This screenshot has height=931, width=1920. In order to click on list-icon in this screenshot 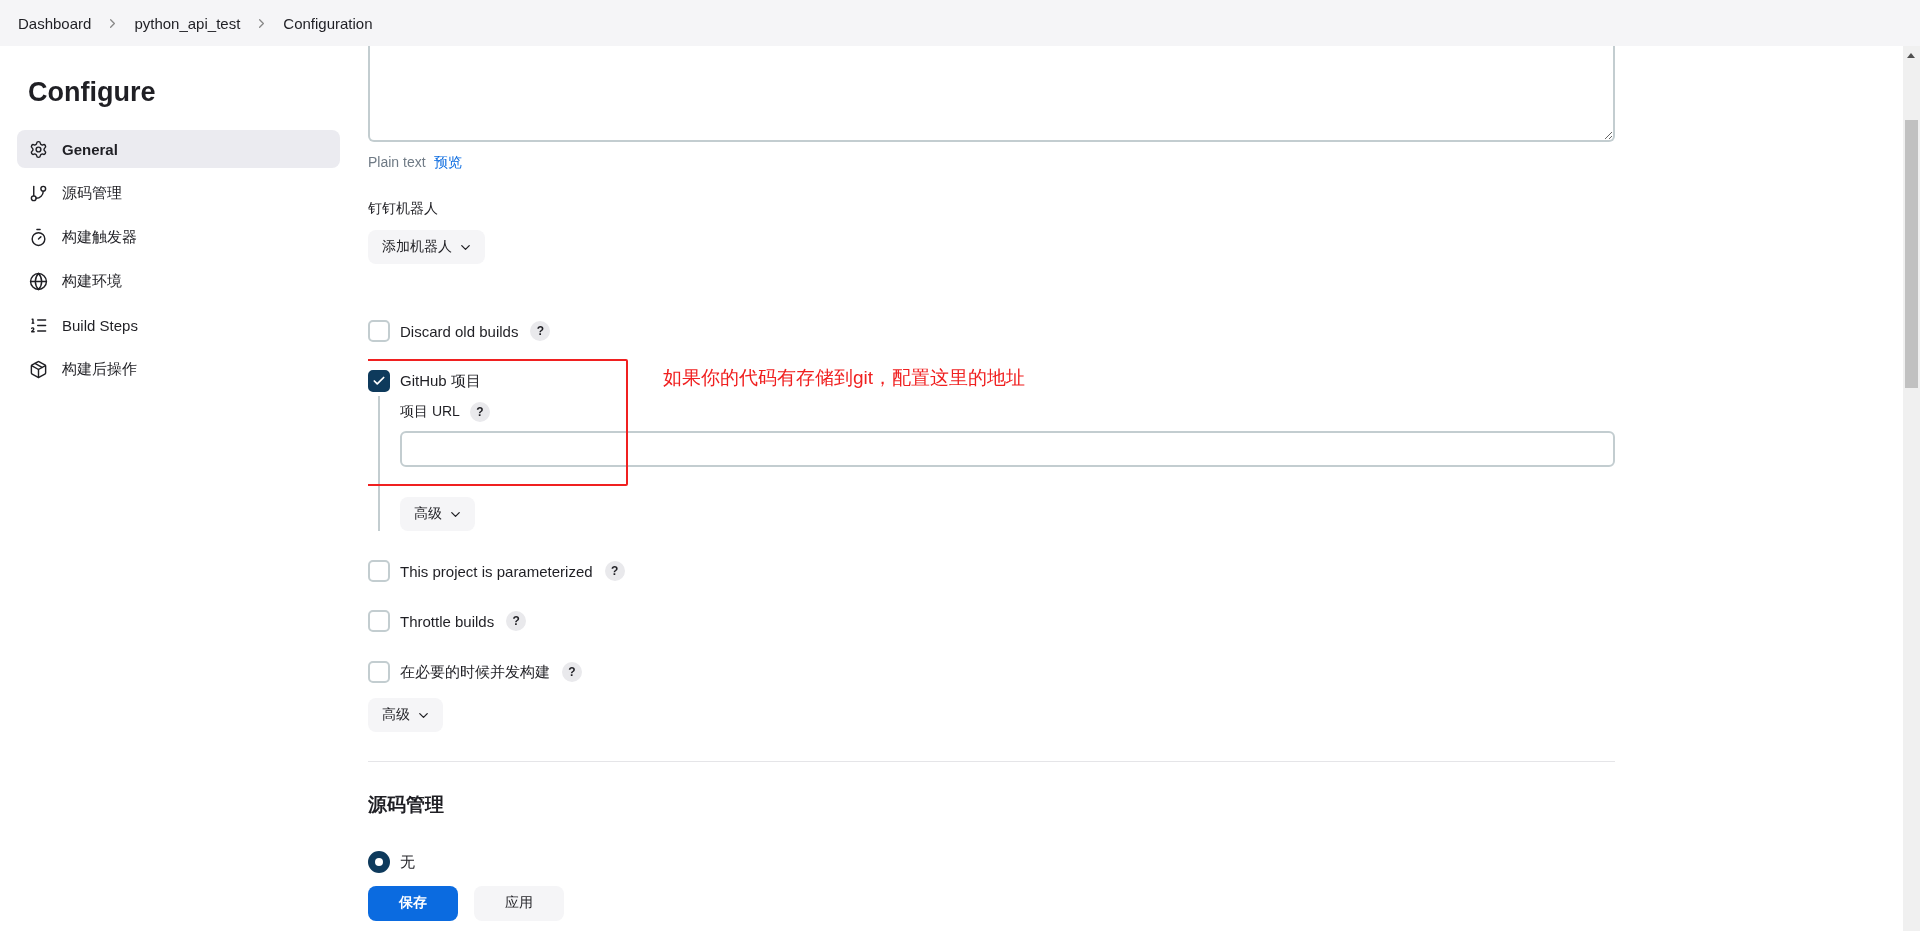, I will do `click(38, 325)`.